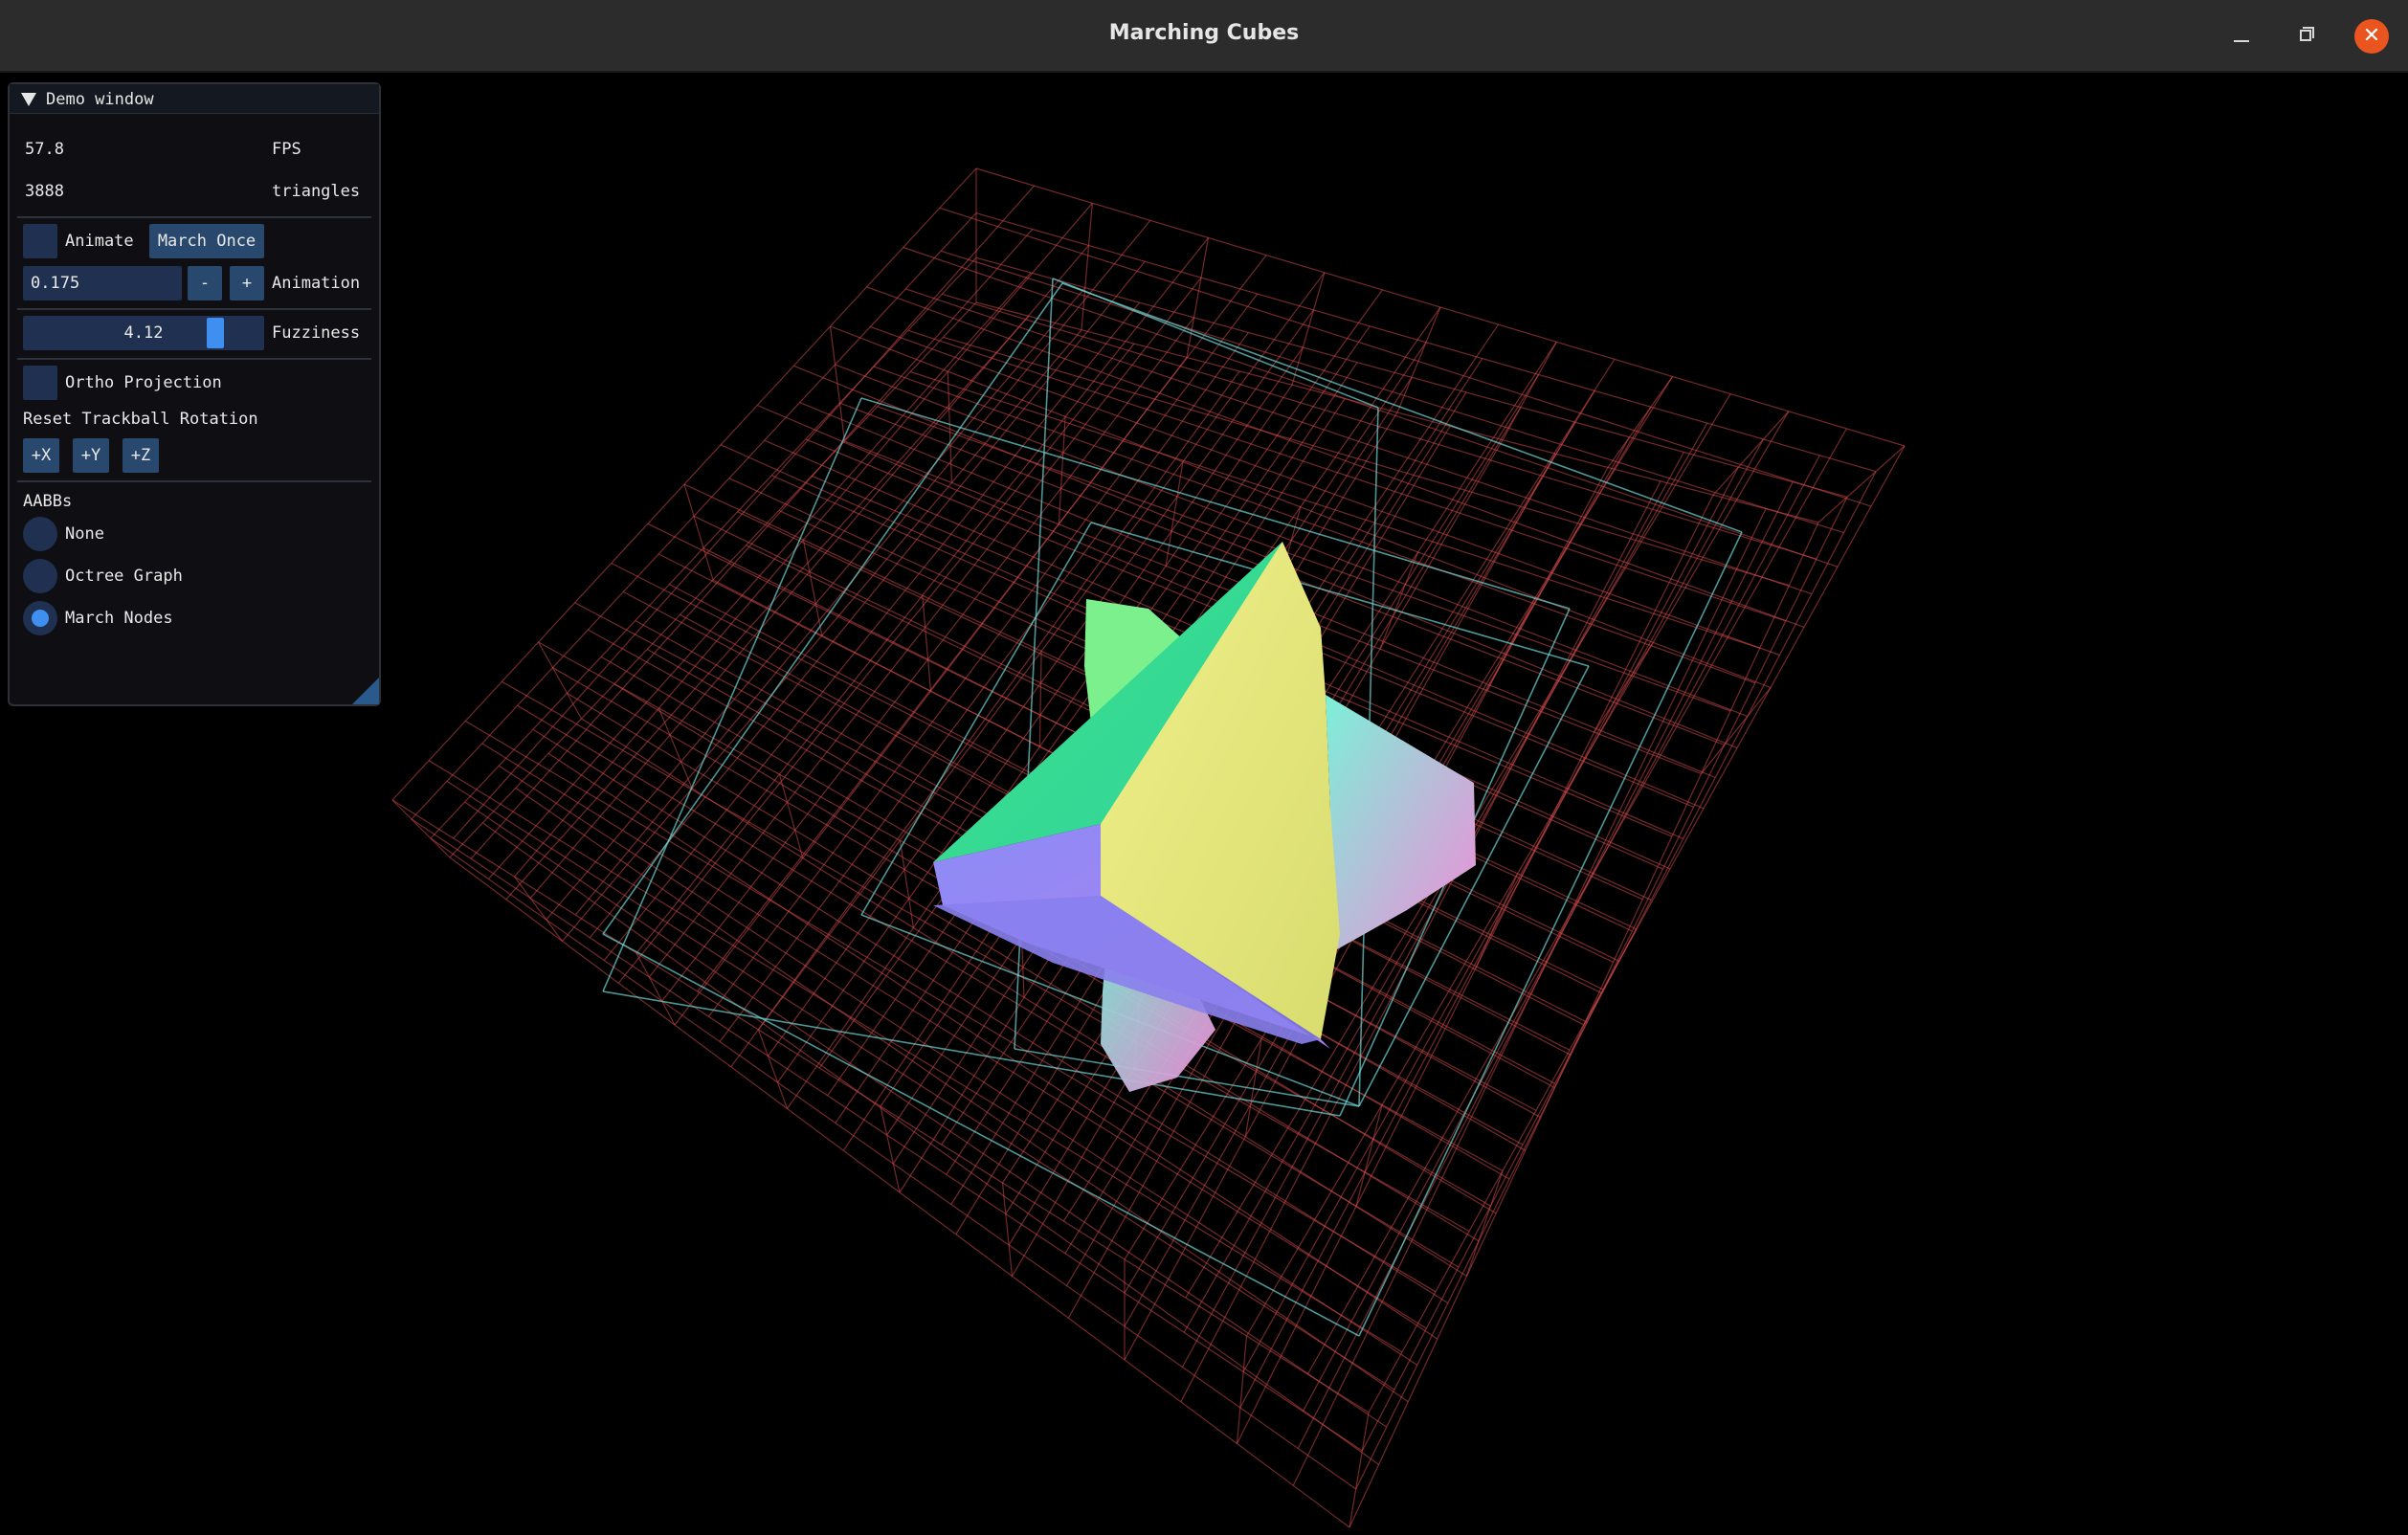 The image size is (2408, 1535). What do you see at coordinates (100, 241) in the screenshot?
I see `animate-label: Animate` at bounding box center [100, 241].